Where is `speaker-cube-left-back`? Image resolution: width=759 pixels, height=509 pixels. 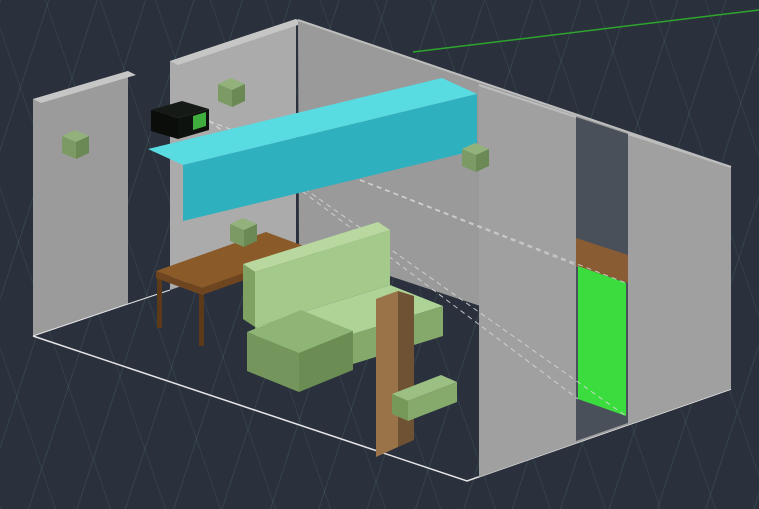 speaker-cube-left-back is located at coordinates (231, 92).